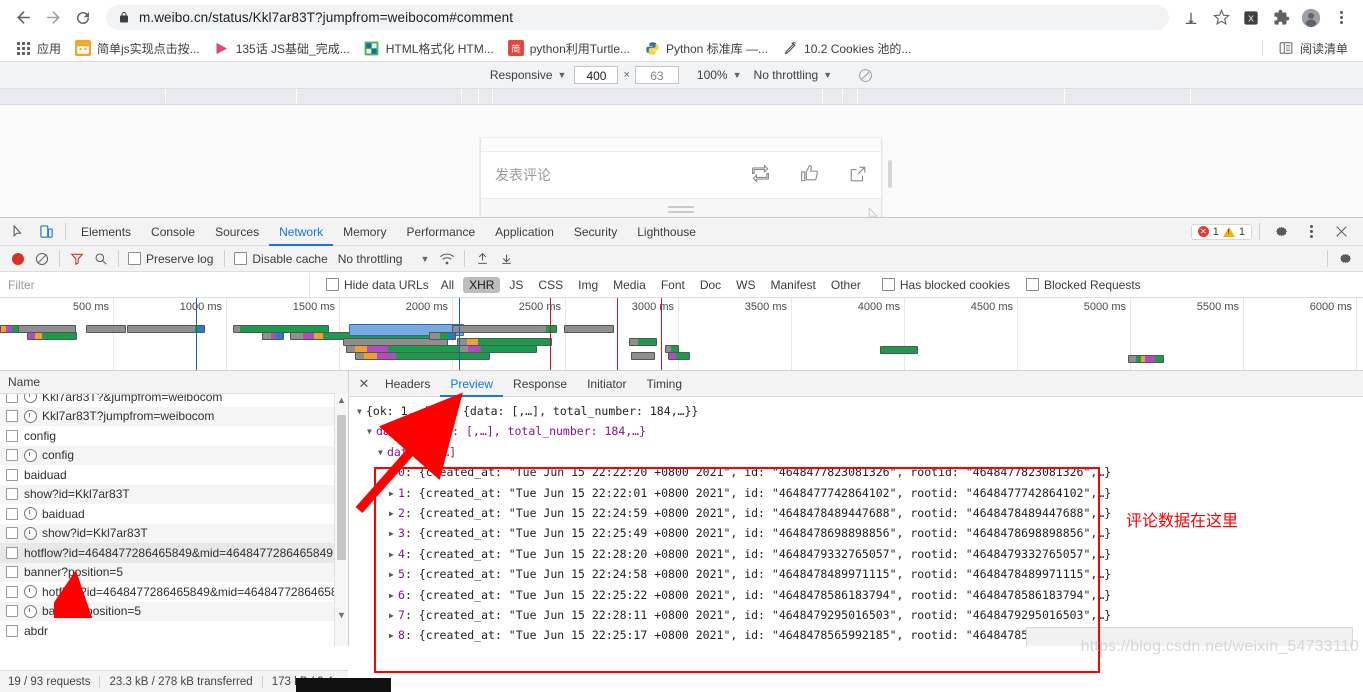 The height and width of the screenshot is (692, 1363). I want to click on tab-lighthouse: Lighthouse, so click(666, 232).